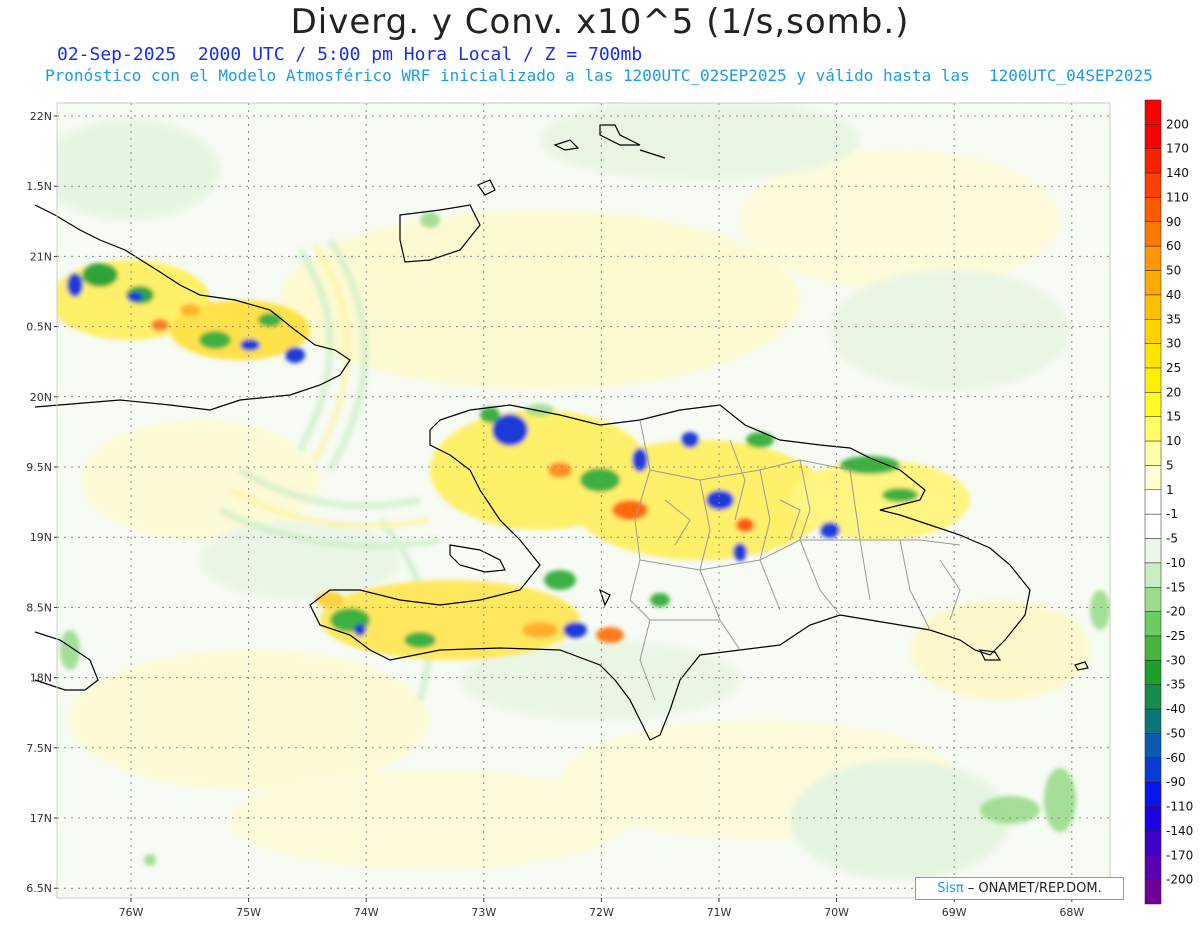 The image size is (1200, 927). What do you see at coordinates (836, 912) in the screenshot?
I see `lon-tick-label: 70W` at bounding box center [836, 912].